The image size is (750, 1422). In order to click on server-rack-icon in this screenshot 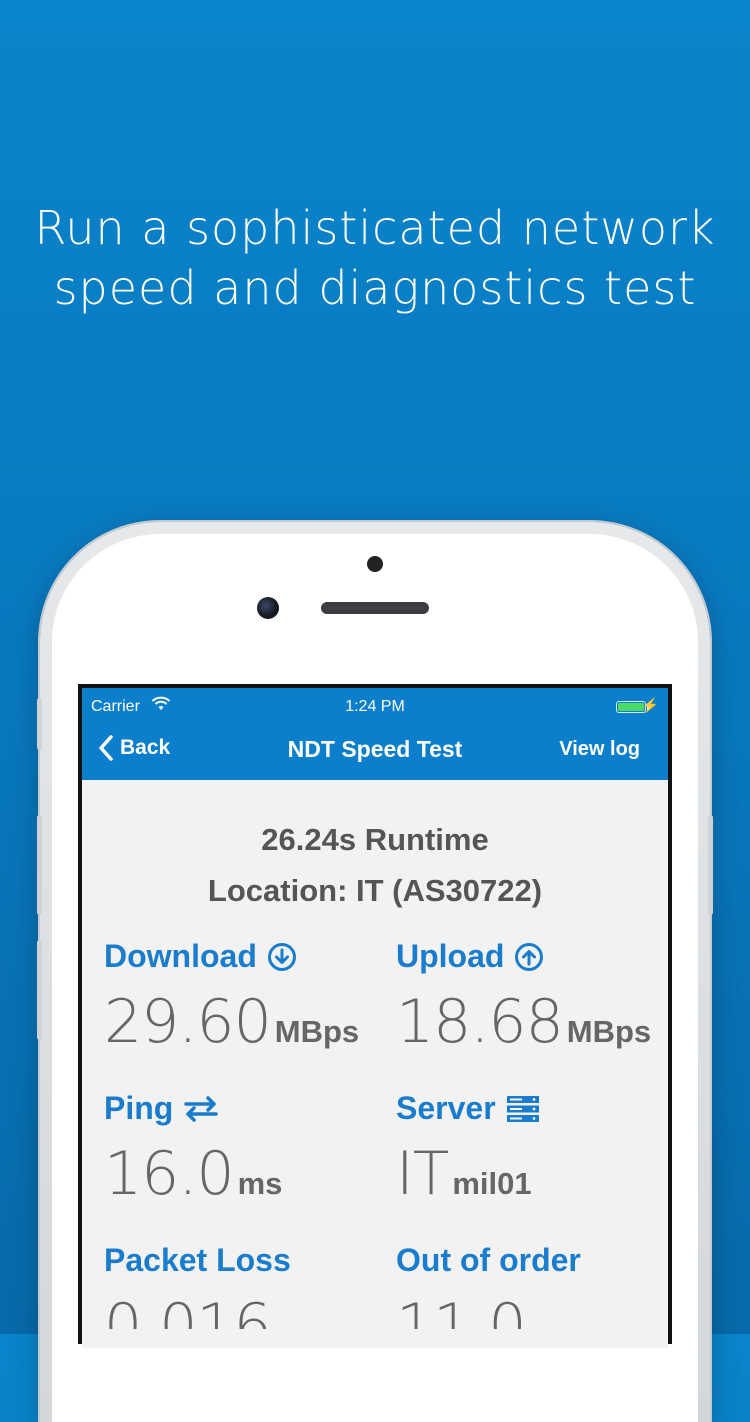, I will do `click(522, 1108)`.